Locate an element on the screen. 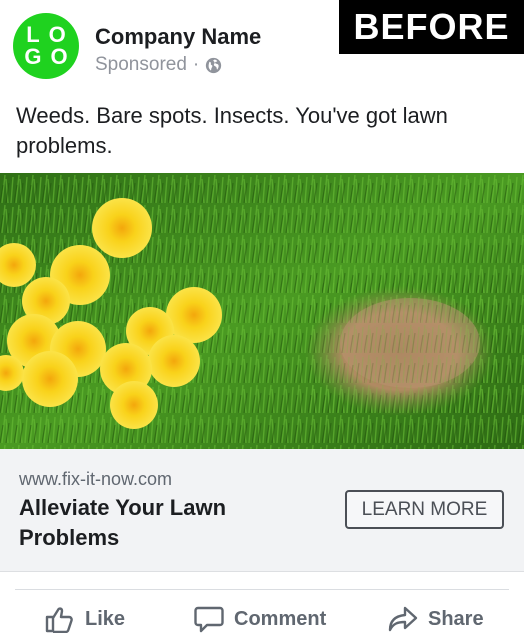 This screenshot has width=524, height=644. actions-divider is located at coordinates (262, 589).